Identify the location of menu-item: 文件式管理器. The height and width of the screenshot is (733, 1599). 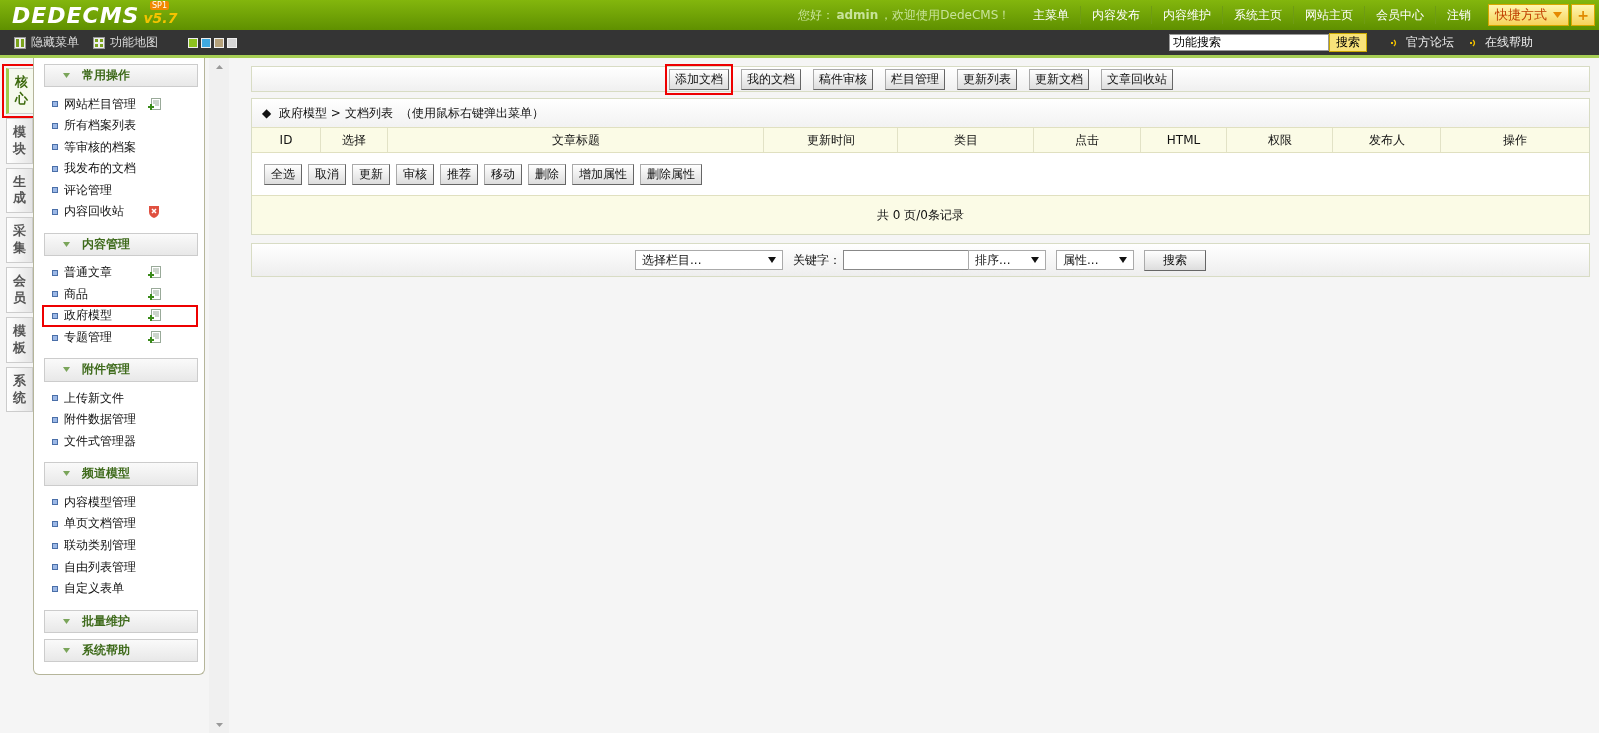
(106, 442).